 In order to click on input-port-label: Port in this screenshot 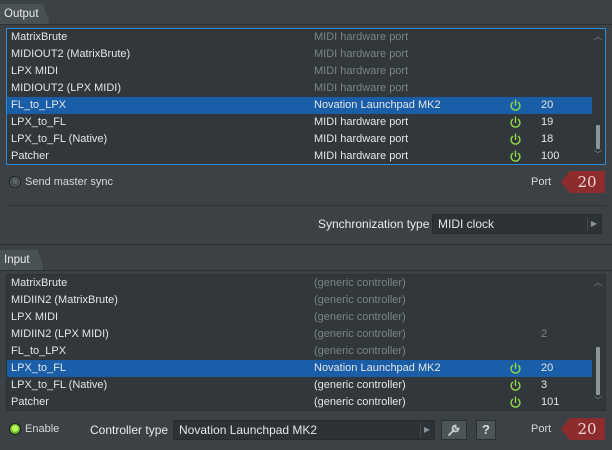, I will do `click(541, 429)`.